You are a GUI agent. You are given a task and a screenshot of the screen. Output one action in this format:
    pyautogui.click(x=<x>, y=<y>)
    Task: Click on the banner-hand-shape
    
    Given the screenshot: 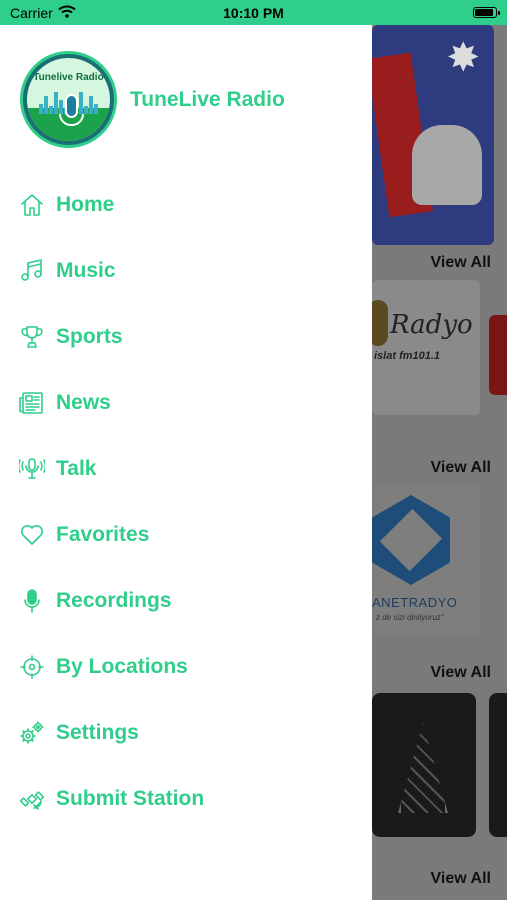 What is the action you would take?
    pyautogui.click(x=447, y=165)
    